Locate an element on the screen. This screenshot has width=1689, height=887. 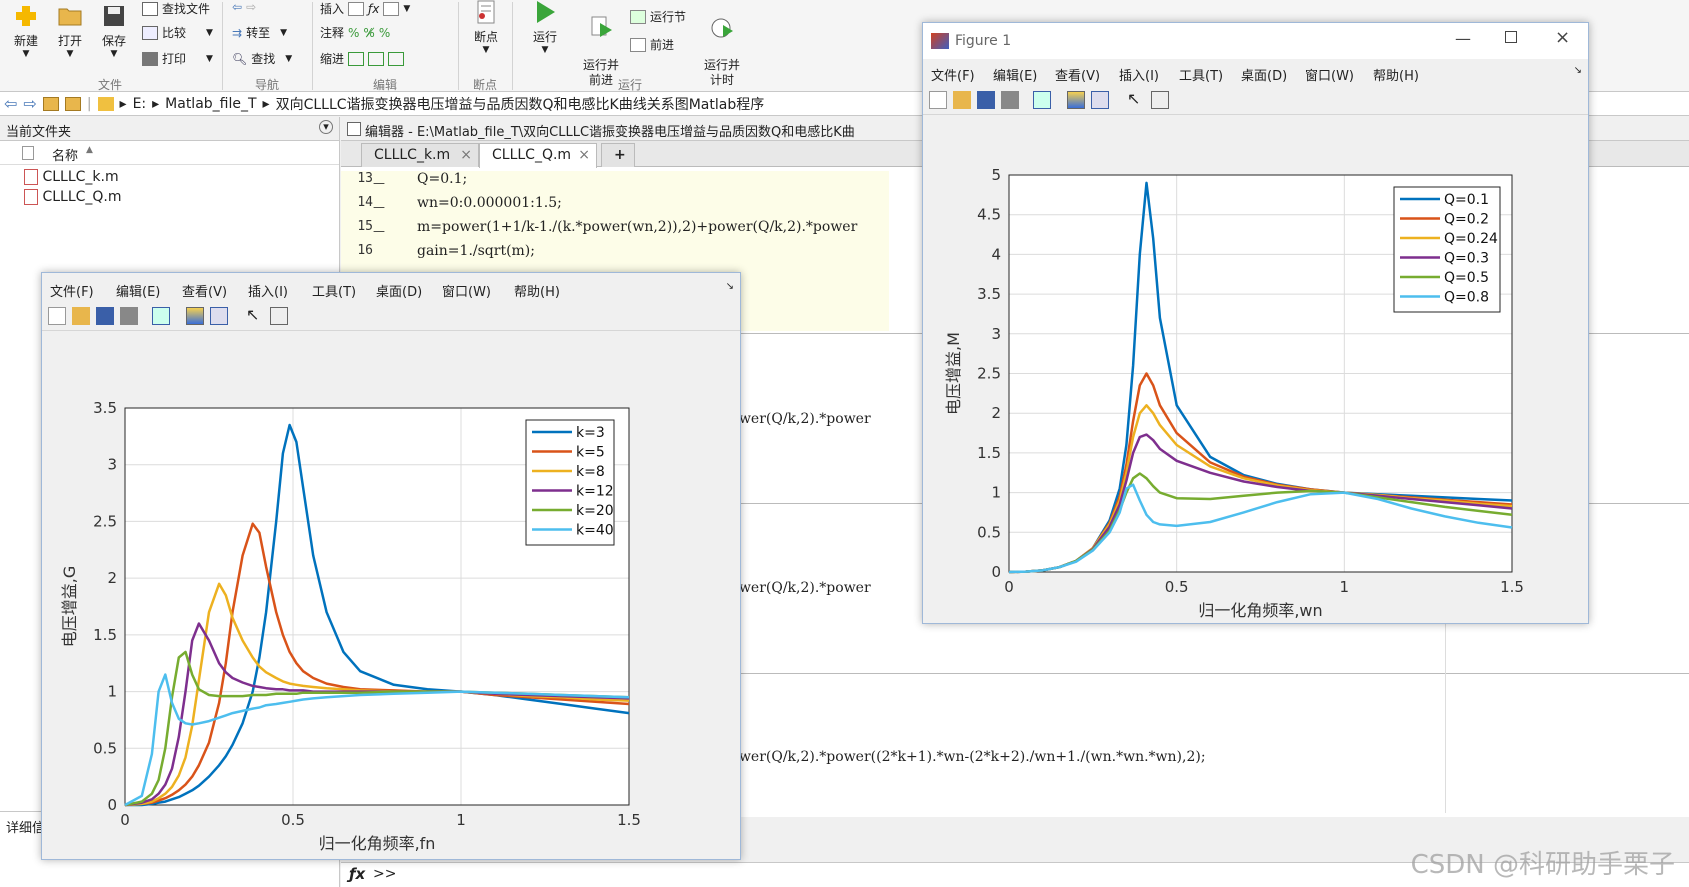
goto-button: ⇉ 转至 ▼ is located at coordinates (259, 32).